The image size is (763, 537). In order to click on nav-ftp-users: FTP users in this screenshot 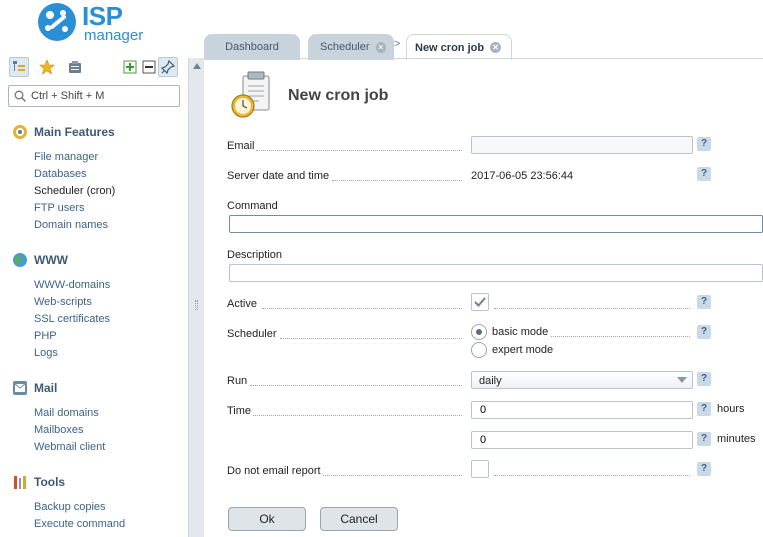, I will do `click(59, 208)`.